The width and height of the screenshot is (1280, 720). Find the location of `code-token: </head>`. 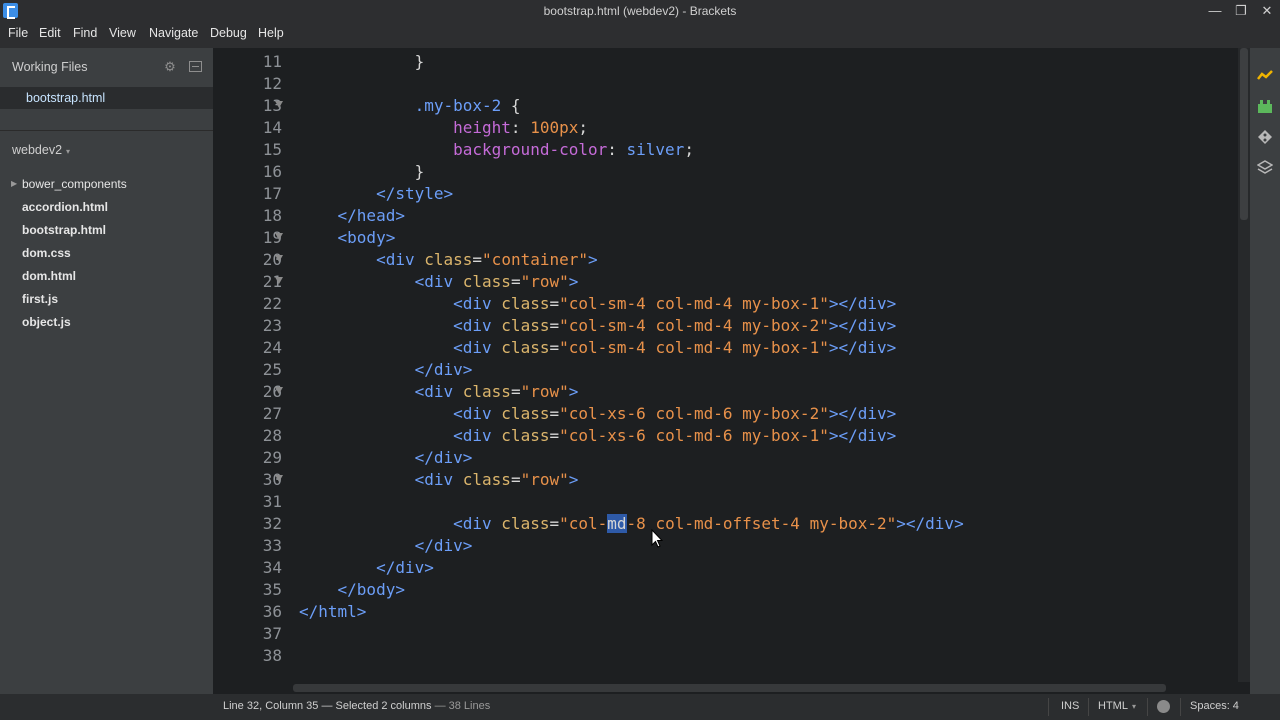

code-token: </head> is located at coordinates (371, 215).